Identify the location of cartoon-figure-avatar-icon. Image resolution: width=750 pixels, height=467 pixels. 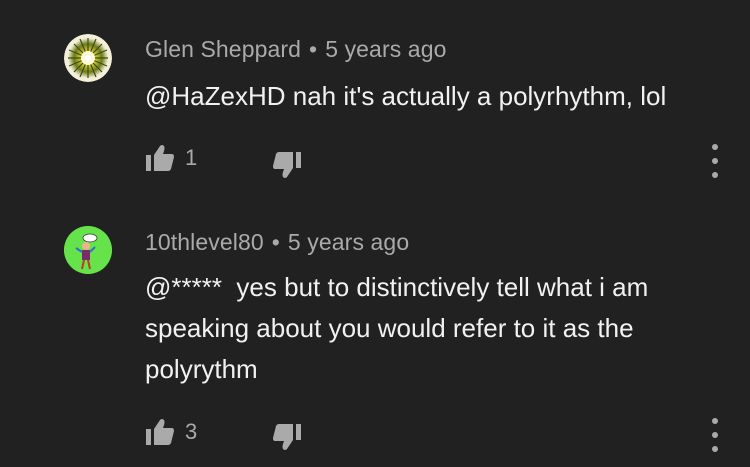
(88, 250).